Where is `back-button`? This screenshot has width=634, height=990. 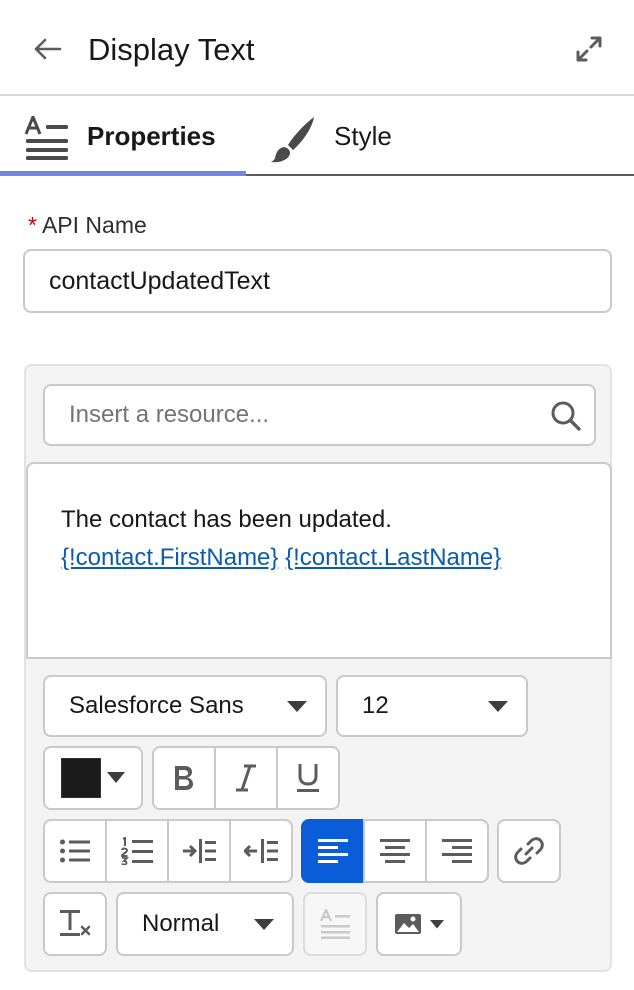
back-button is located at coordinates (47, 49).